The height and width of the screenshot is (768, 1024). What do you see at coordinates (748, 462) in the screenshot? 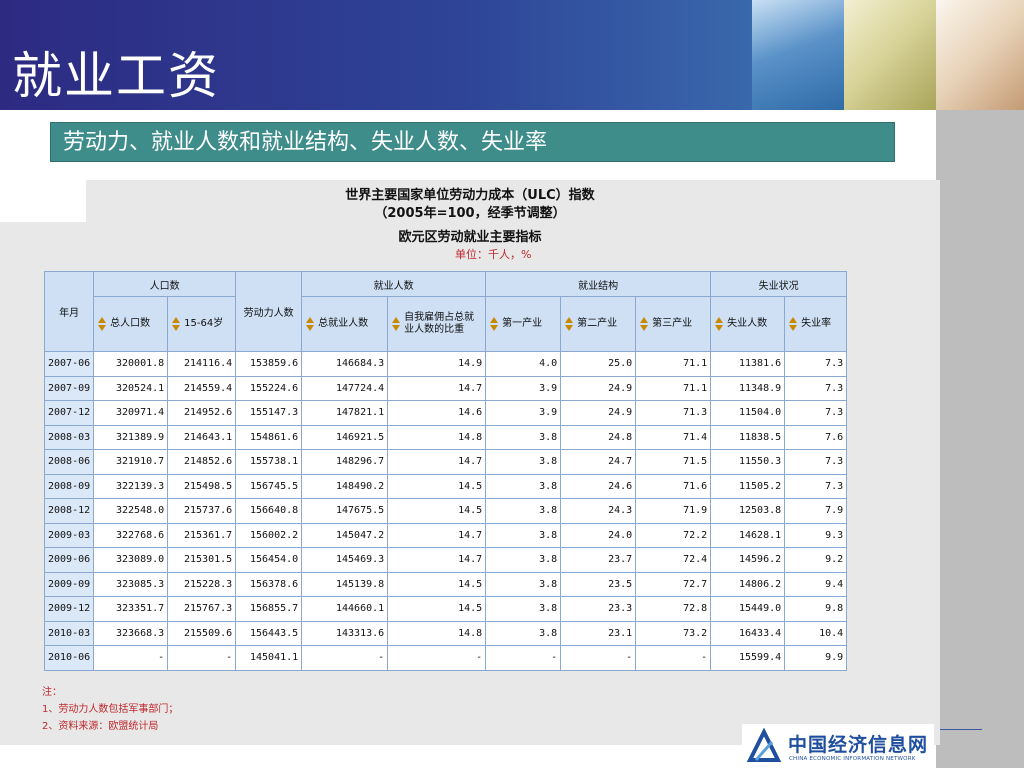
I see `value-cell: 11550.3` at bounding box center [748, 462].